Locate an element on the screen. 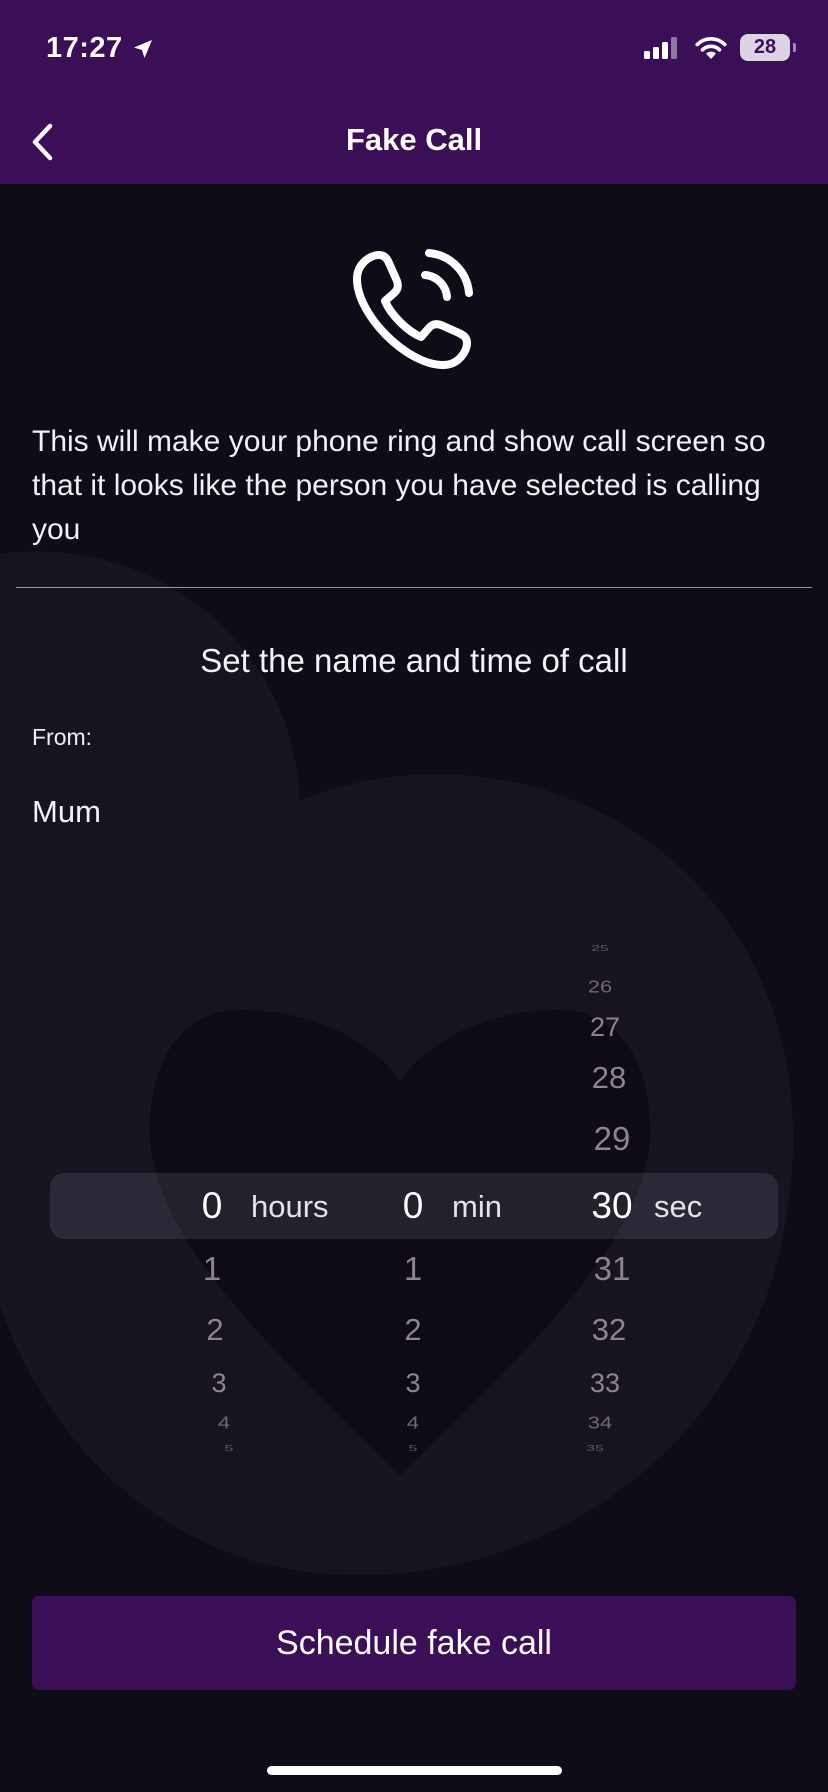 The width and height of the screenshot is (828, 1792). seconds-option: 29 is located at coordinates (612, 1139).